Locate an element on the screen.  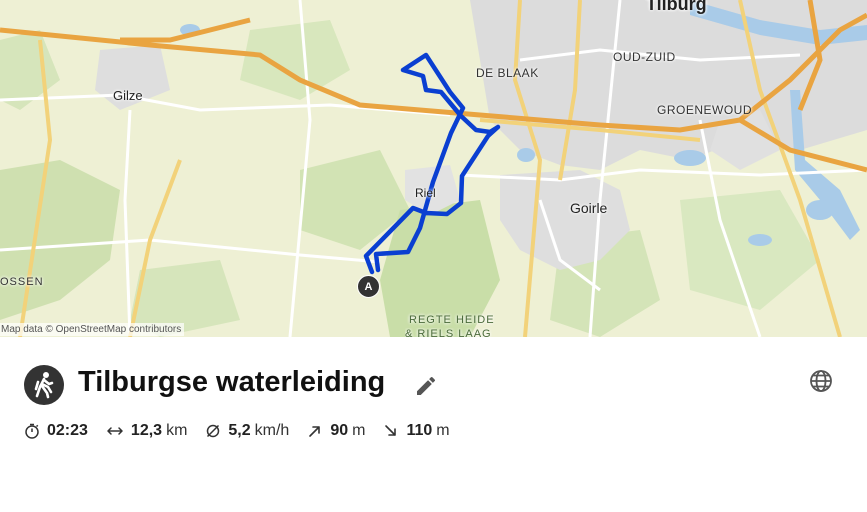
speed-unit: km/h is located at coordinates (272, 430).